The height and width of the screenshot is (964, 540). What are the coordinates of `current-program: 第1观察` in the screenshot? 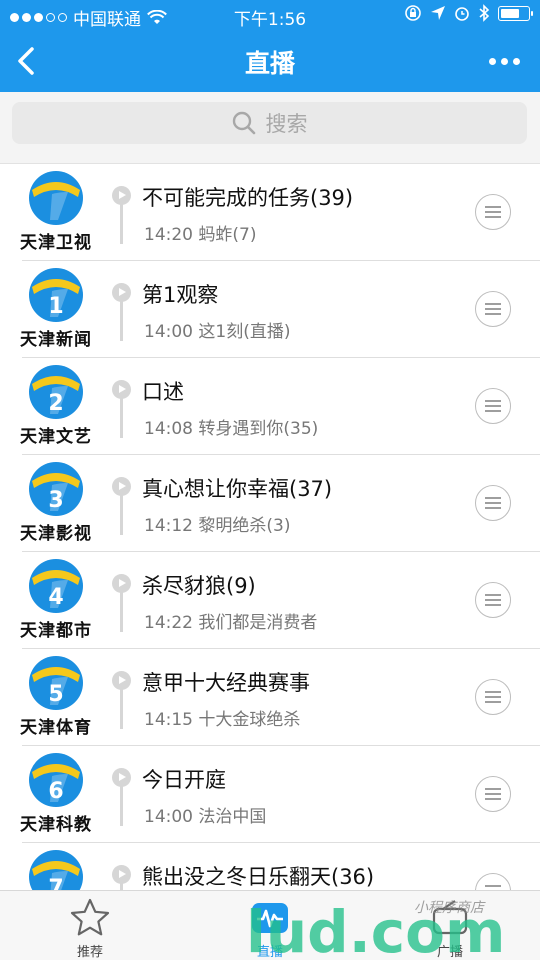 It's located at (180, 295).